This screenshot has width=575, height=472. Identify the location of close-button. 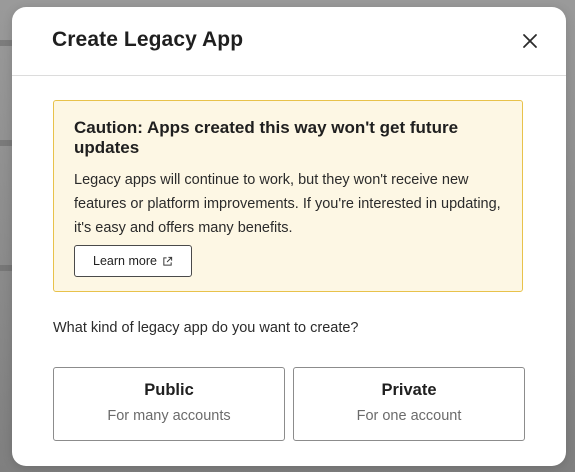
(530, 41).